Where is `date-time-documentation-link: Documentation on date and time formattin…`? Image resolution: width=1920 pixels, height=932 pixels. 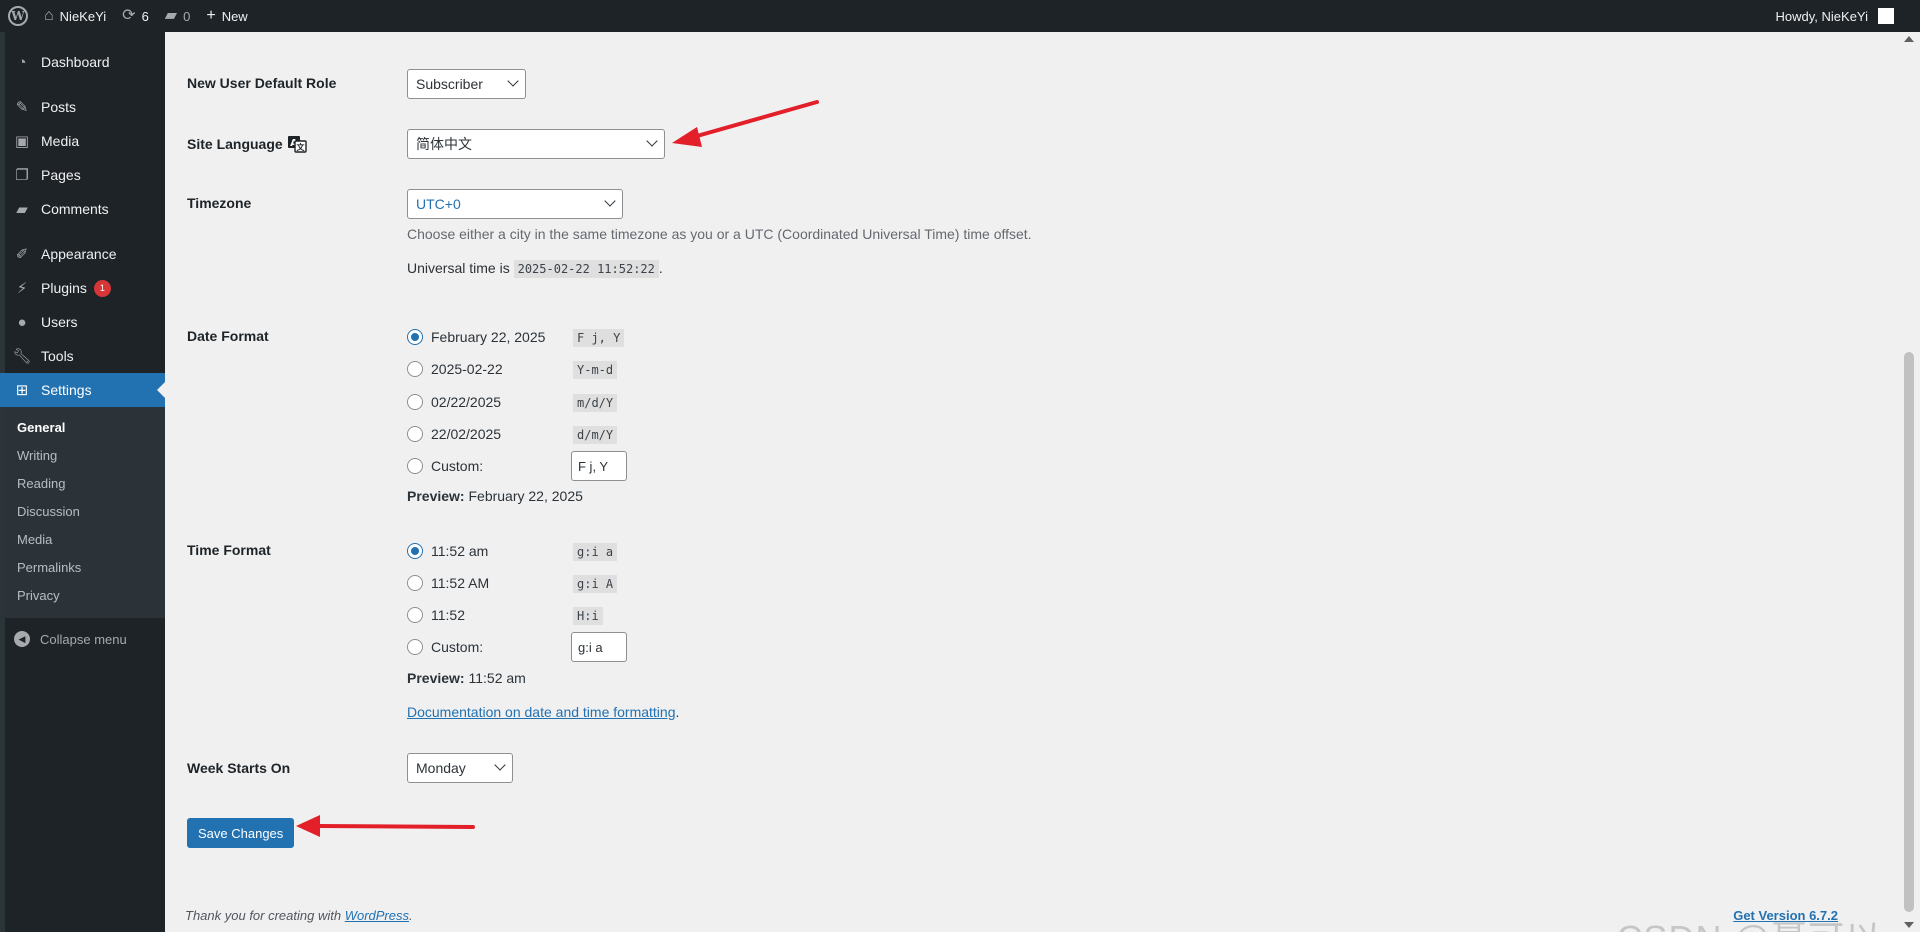
date-time-documentation-link: Documentation on date and time formattin… is located at coordinates (541, 712).